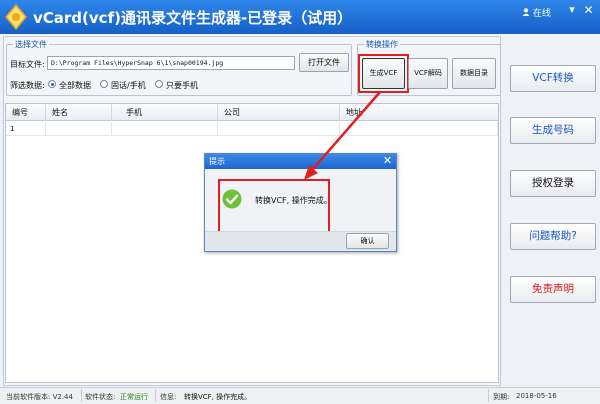 This screenshot has height=404, width=600. Describe the element at coordinates (419, 112) in the screenshot. I see `column-header-address: 地址` at that location.